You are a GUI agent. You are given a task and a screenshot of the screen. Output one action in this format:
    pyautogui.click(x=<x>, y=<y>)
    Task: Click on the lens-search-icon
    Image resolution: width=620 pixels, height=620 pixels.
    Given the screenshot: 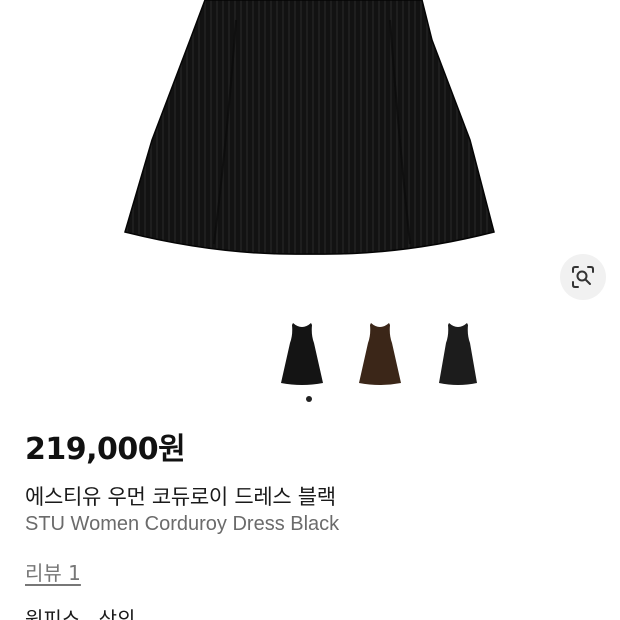 What is the action you would take?
    pyautogui.click(x=583, y=277)
    